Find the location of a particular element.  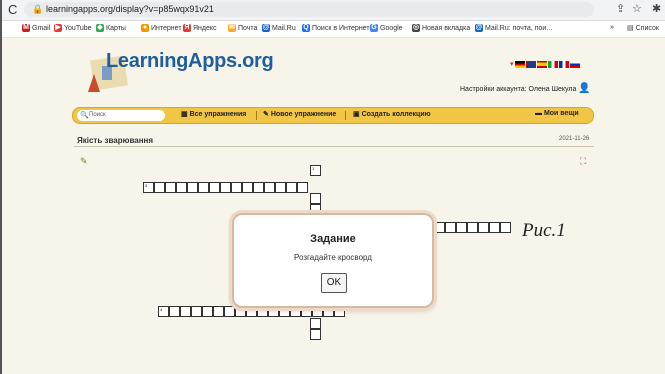

grid-icon: ▦ is located at coordinates (184, 114).